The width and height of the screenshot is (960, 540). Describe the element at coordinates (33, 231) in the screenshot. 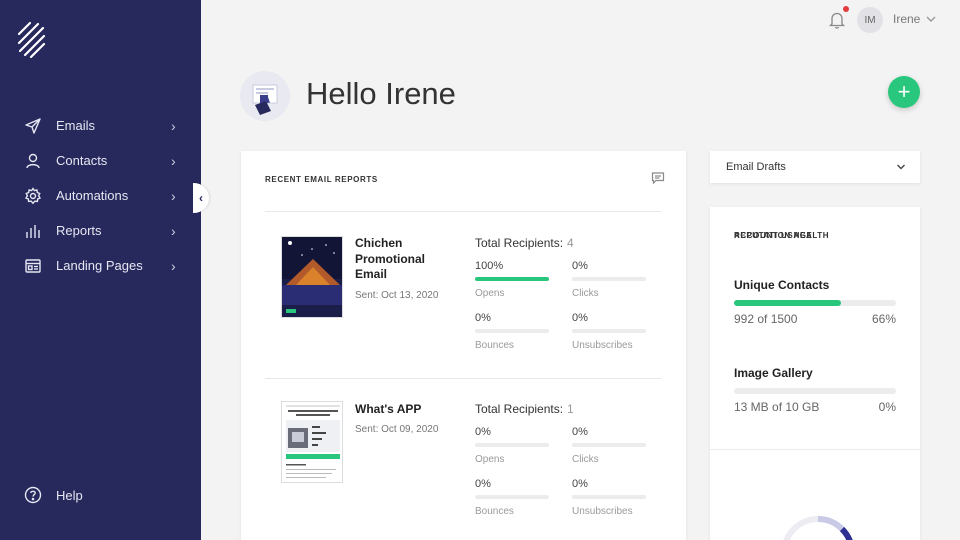

I see `bar-chart-icon` at that location.